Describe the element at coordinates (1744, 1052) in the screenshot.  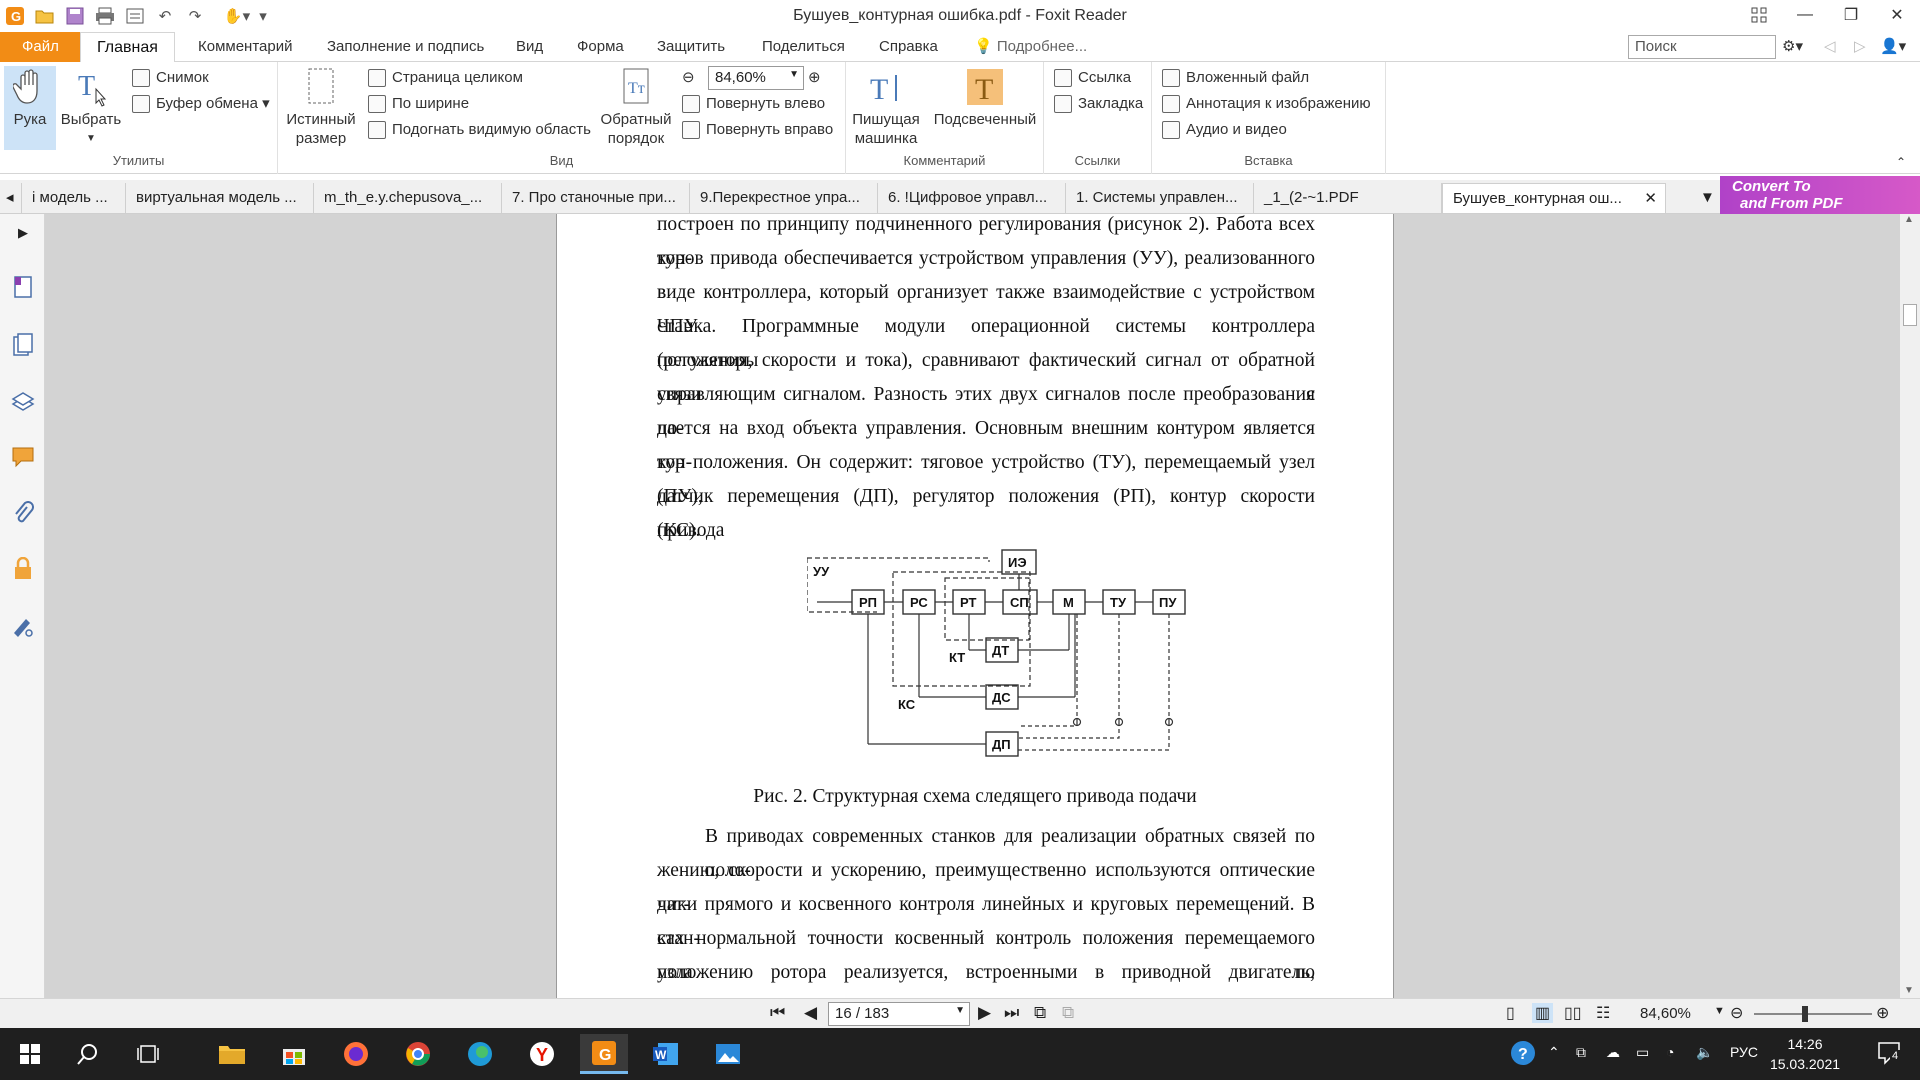
I see `input-language: РУС` at that location.